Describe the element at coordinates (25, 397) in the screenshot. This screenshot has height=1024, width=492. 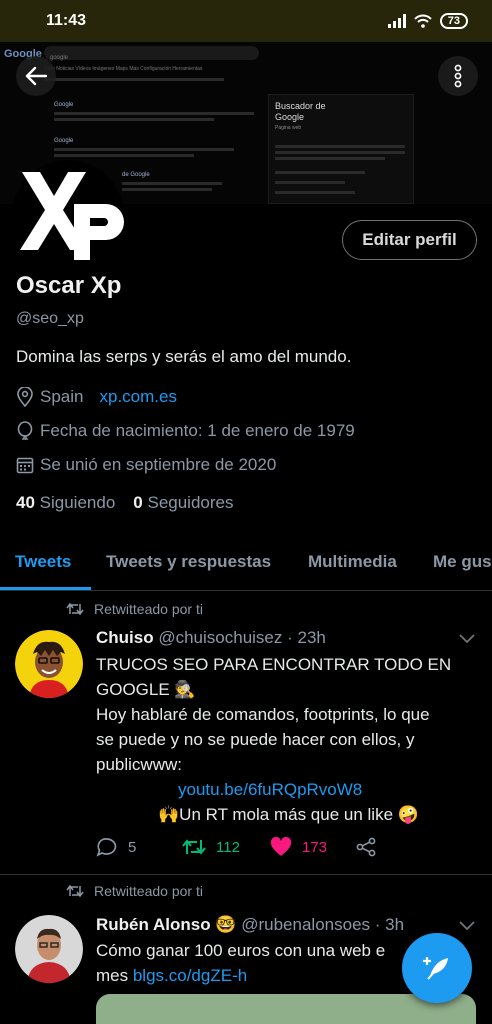
I see `location-pin-icon` at that location.